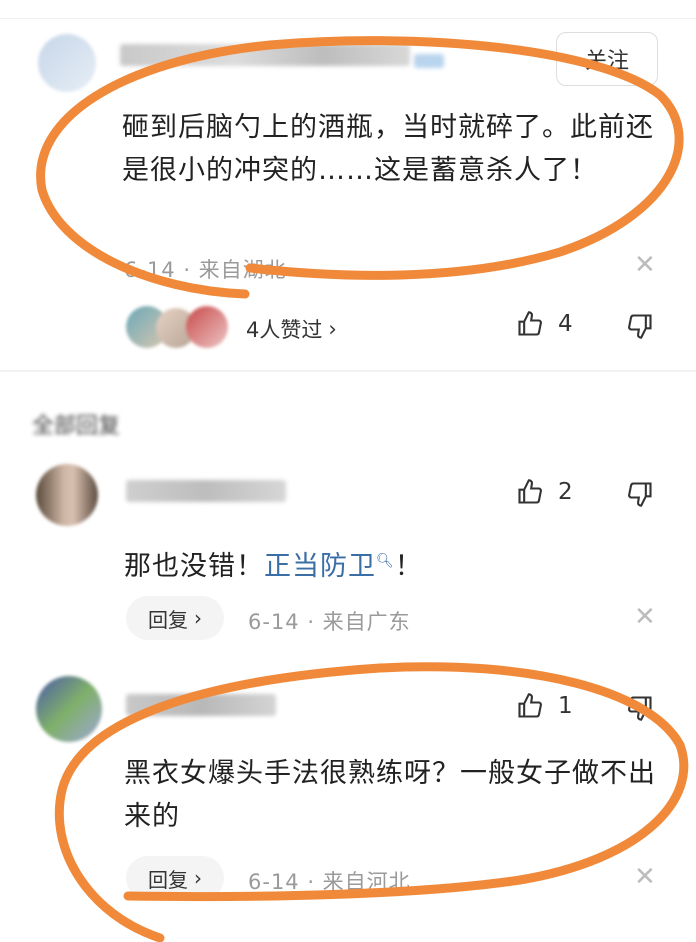  I want to click on likers-link: 4人赞过 ›, so click(291, 329).